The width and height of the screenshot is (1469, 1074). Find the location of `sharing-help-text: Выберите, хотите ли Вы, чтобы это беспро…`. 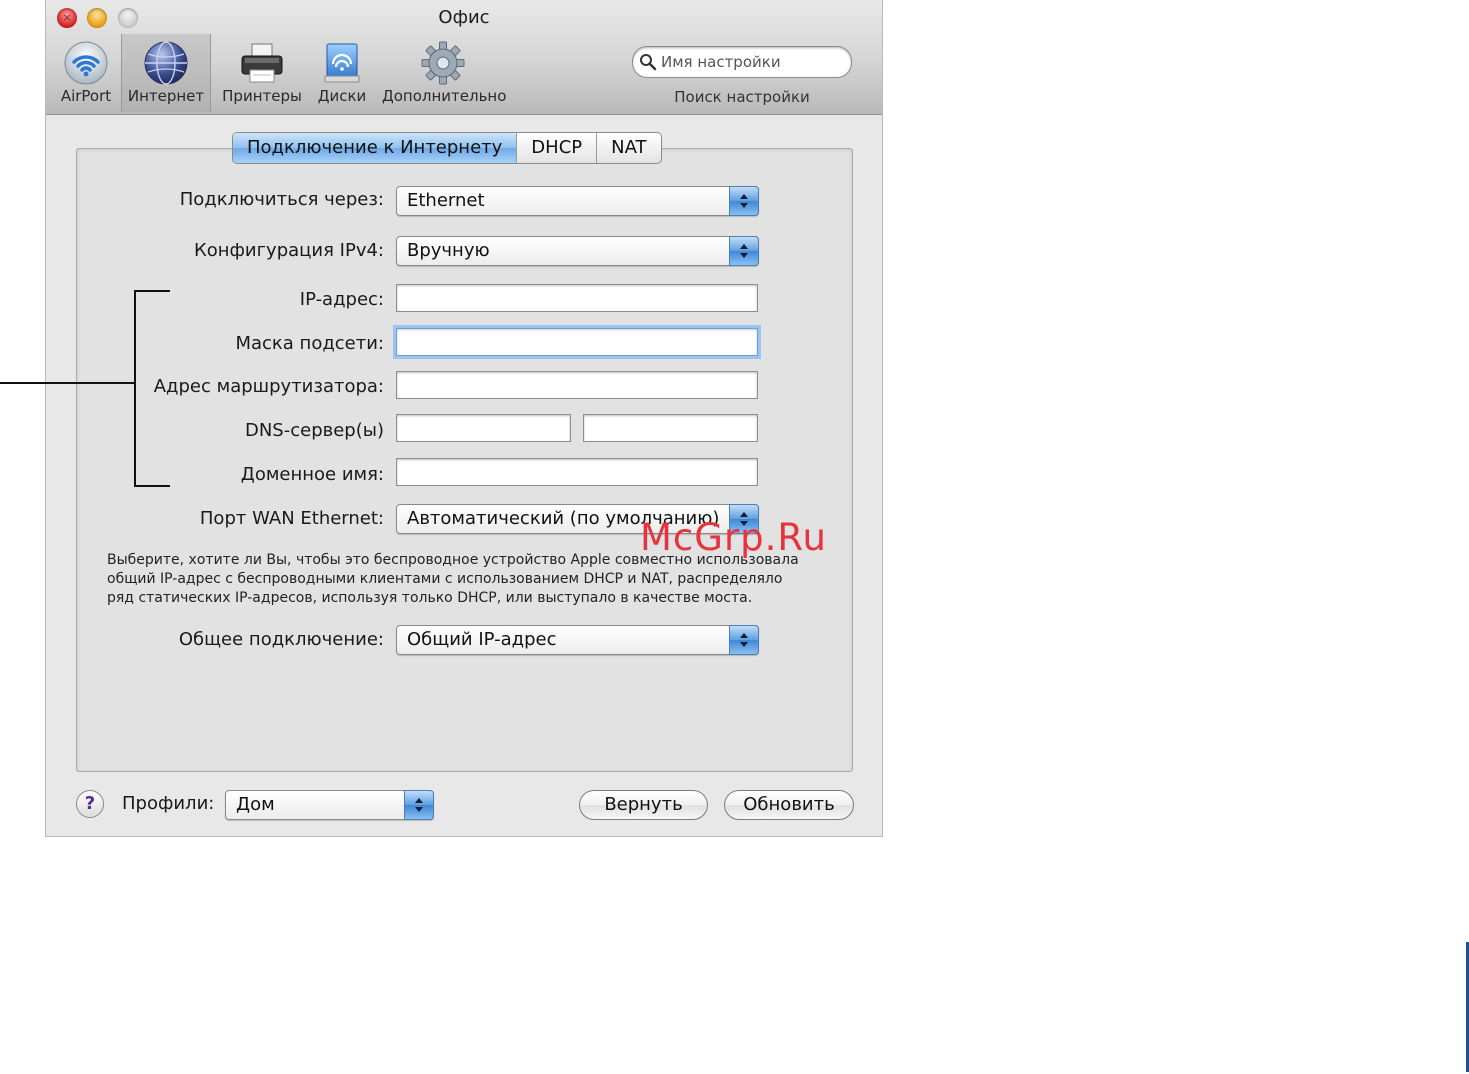

sharing-help-text: Выберите, хотите ли Вы, чтобы это беспро… is located at coordinates (453, 579).